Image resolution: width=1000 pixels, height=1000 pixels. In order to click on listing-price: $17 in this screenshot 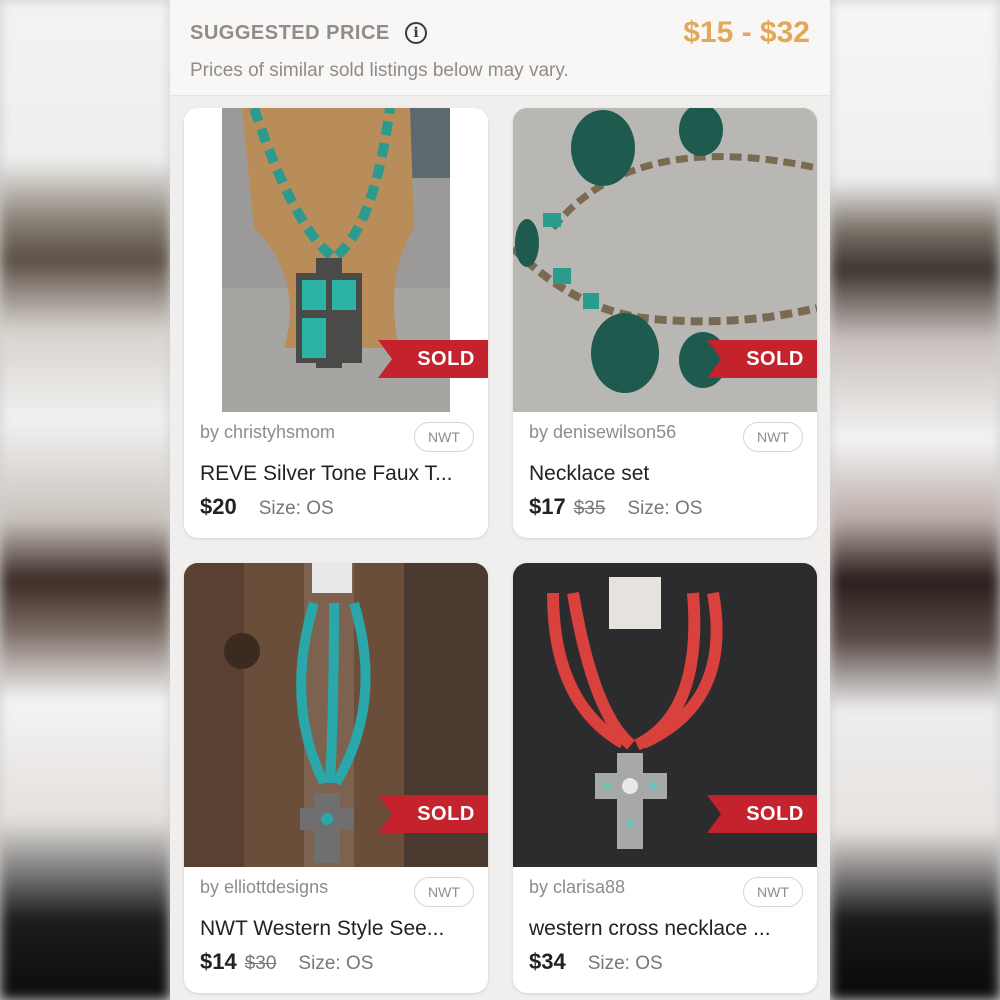, I will do `click(547, 506)`.